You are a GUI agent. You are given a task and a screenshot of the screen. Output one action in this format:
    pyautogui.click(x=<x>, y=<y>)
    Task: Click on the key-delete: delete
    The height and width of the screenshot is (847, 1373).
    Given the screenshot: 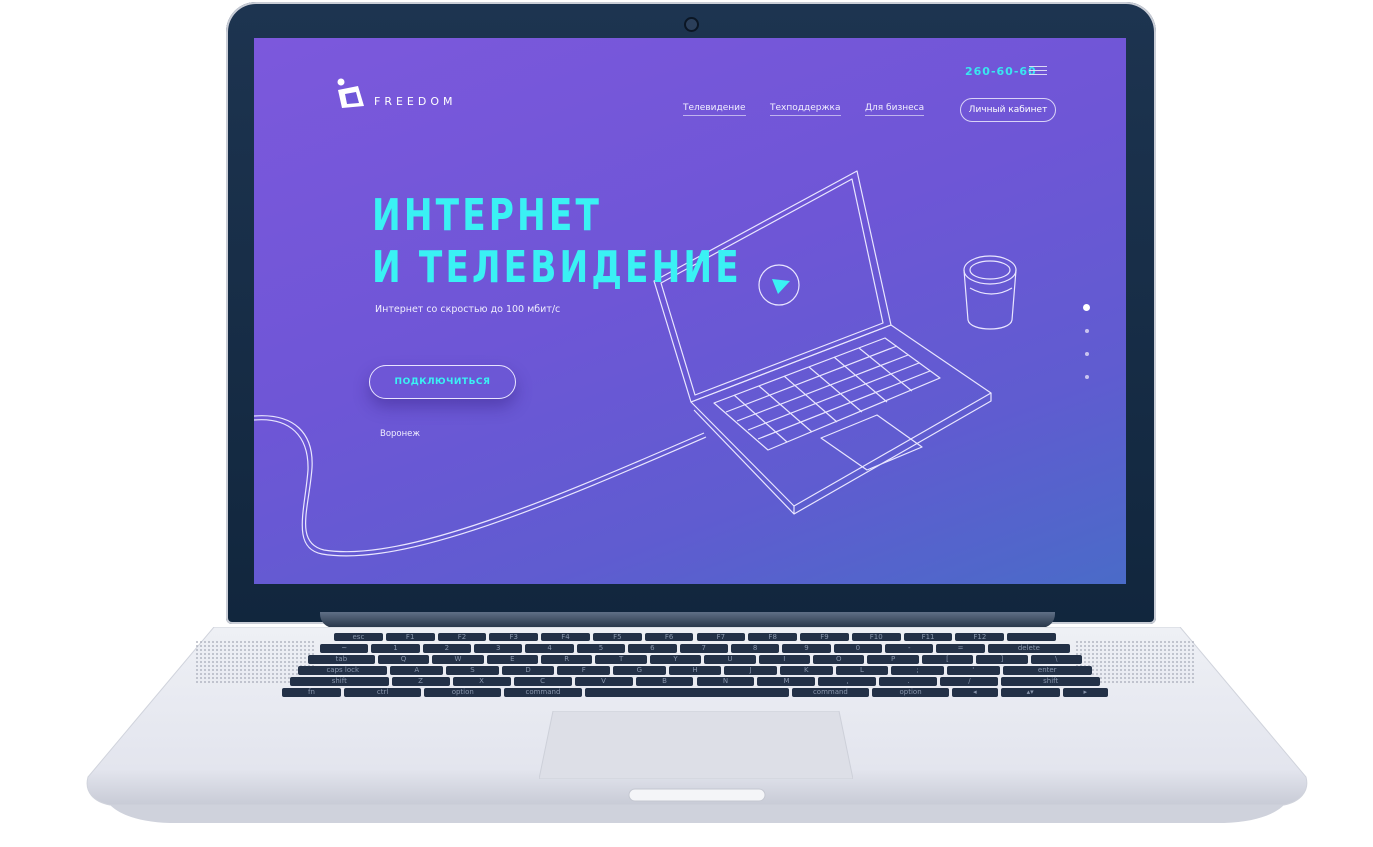 What is the action you would take?
    pyautogui.click(x=1028, y=648)
    